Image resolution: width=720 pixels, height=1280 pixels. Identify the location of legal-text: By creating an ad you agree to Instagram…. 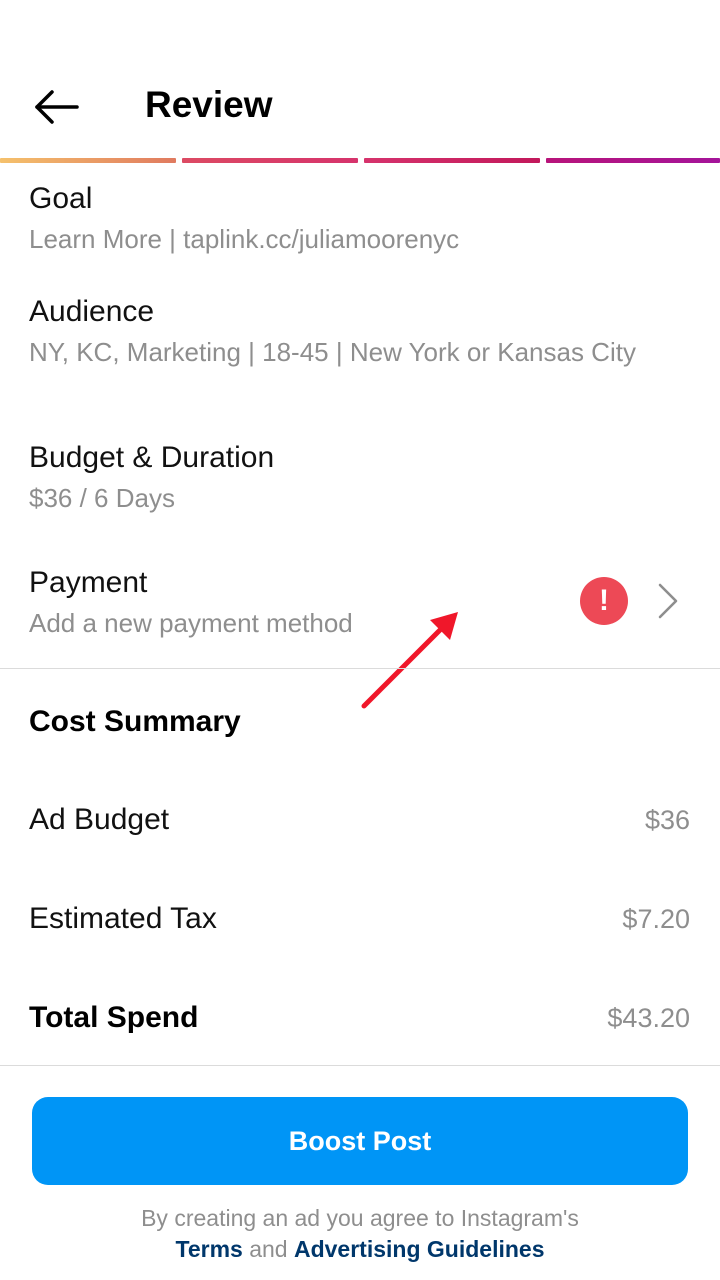
(360, 1234).